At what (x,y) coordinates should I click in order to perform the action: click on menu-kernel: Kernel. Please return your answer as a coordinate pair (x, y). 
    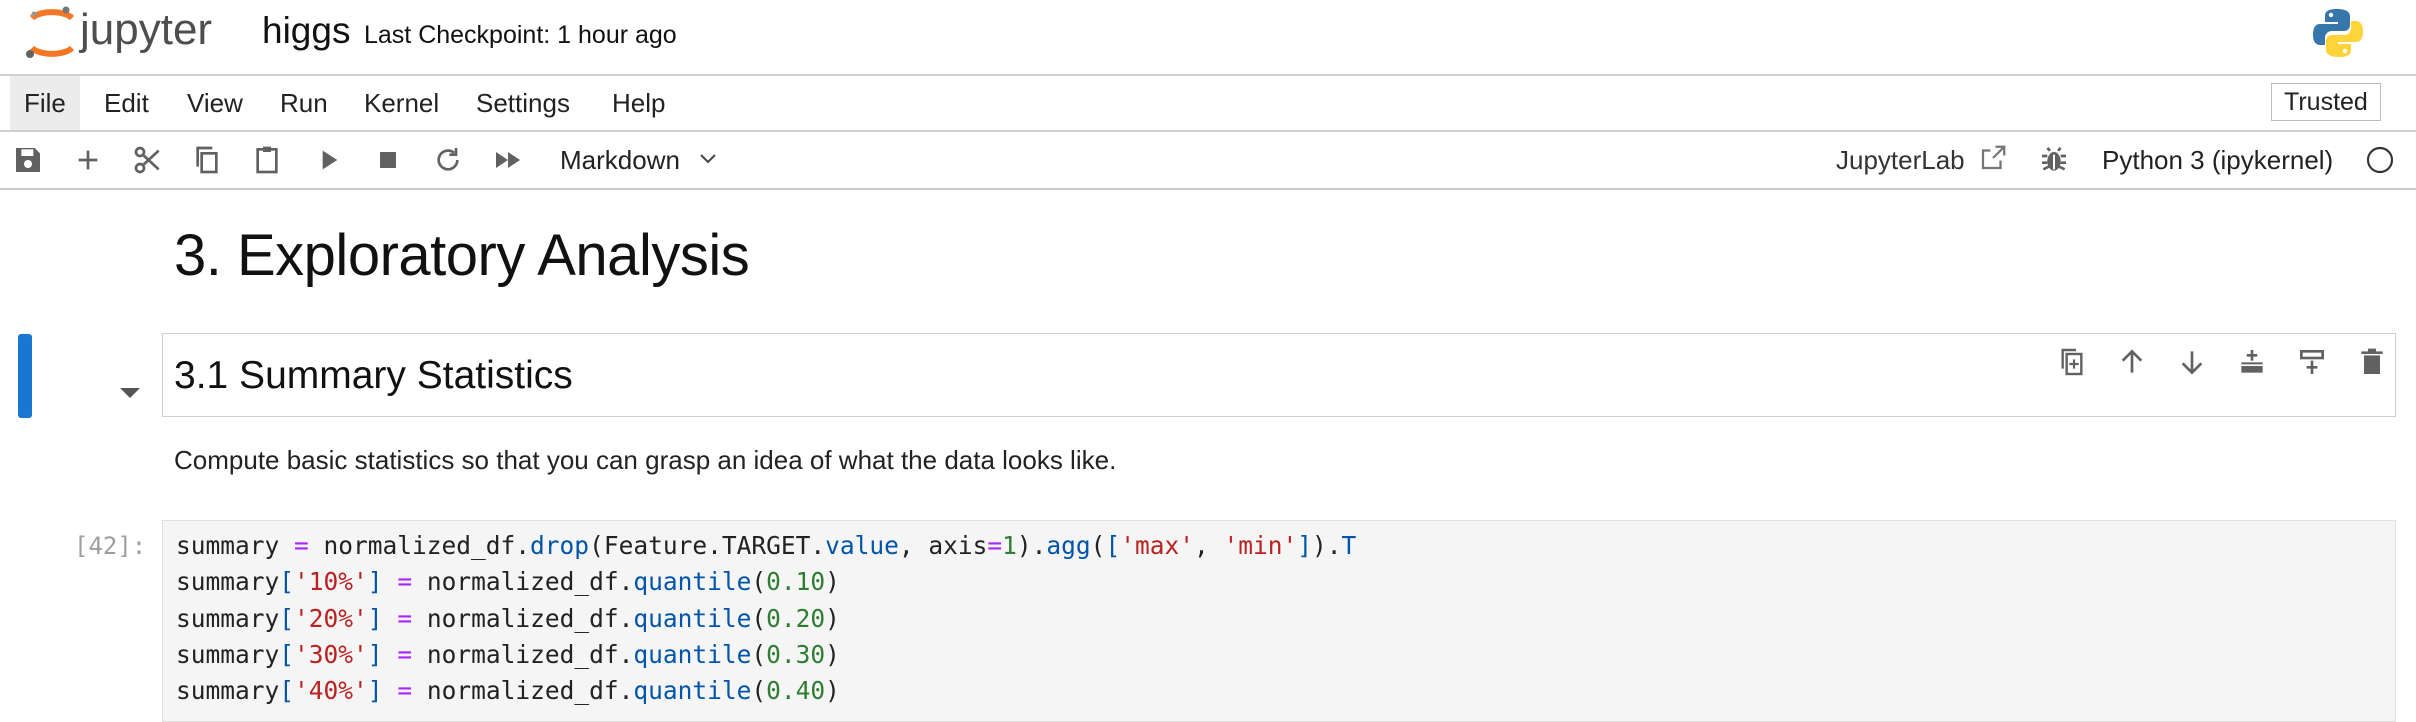
    Looking at the image, I should click on (401, 103).